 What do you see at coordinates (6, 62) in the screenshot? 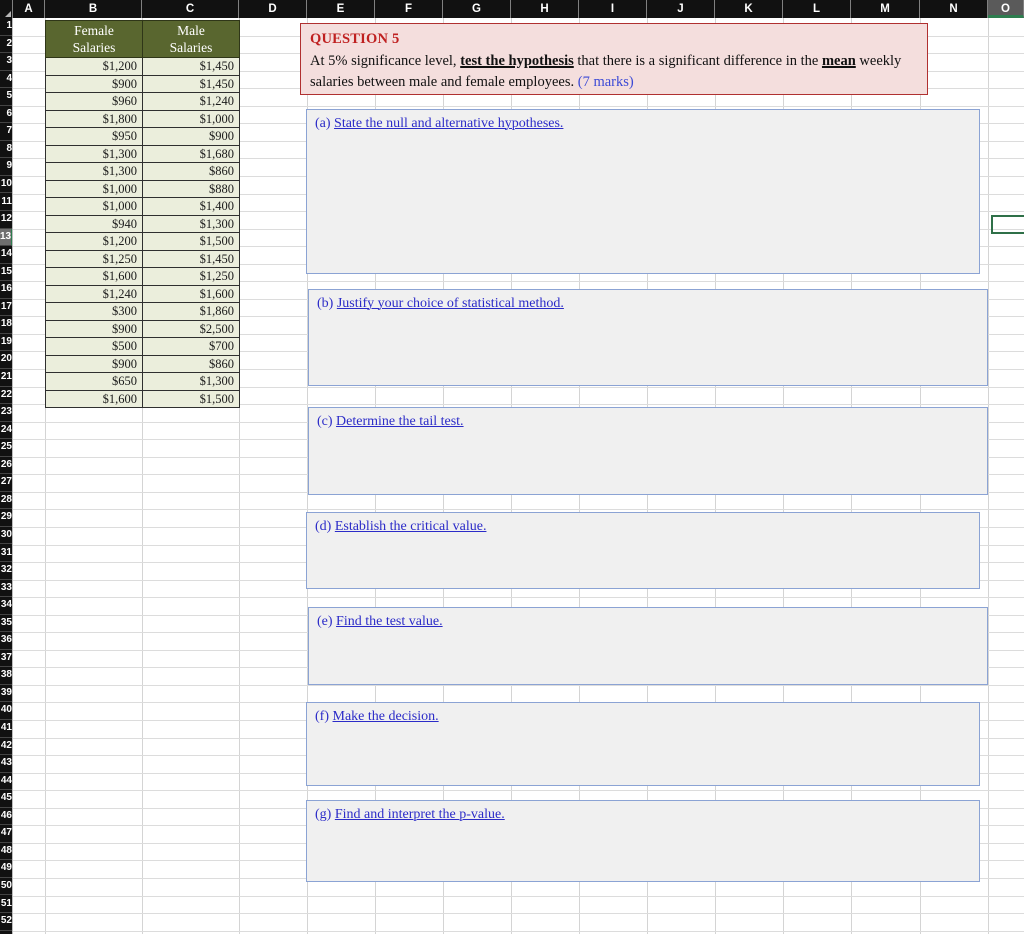
I see `row-header-3: 3` at bounding box center [6, 62].